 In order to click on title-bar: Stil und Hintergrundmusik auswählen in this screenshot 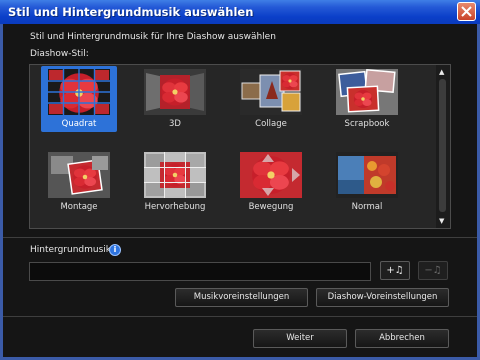, I will do `click(240, 12)`.